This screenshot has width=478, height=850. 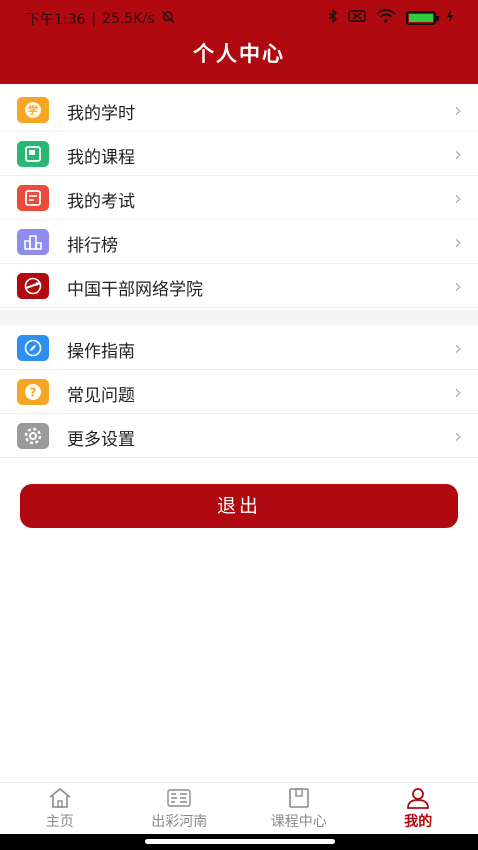 What do you see at coordinates (128, 19) in the screenshot?
I see `status-speed: 25.5K/s` at bounding box center [128, 19].